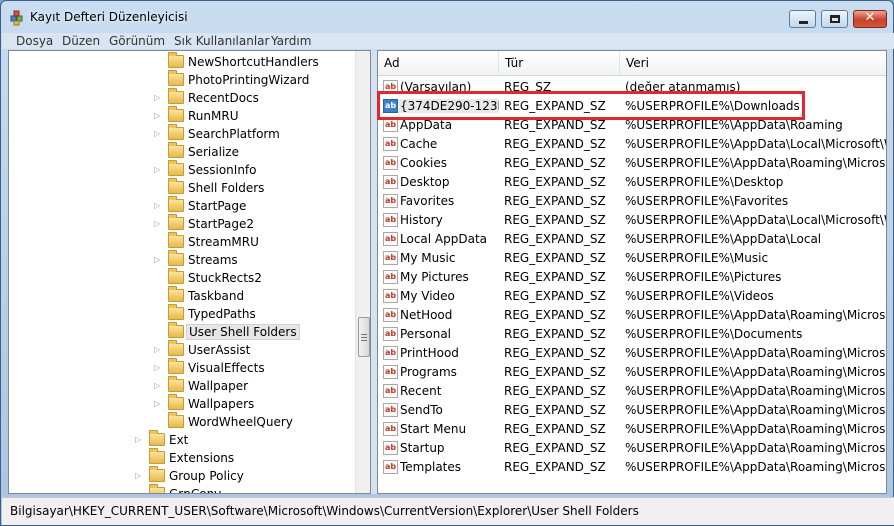  I want to click on tree-item: TypedPaths, so click(181, 313).